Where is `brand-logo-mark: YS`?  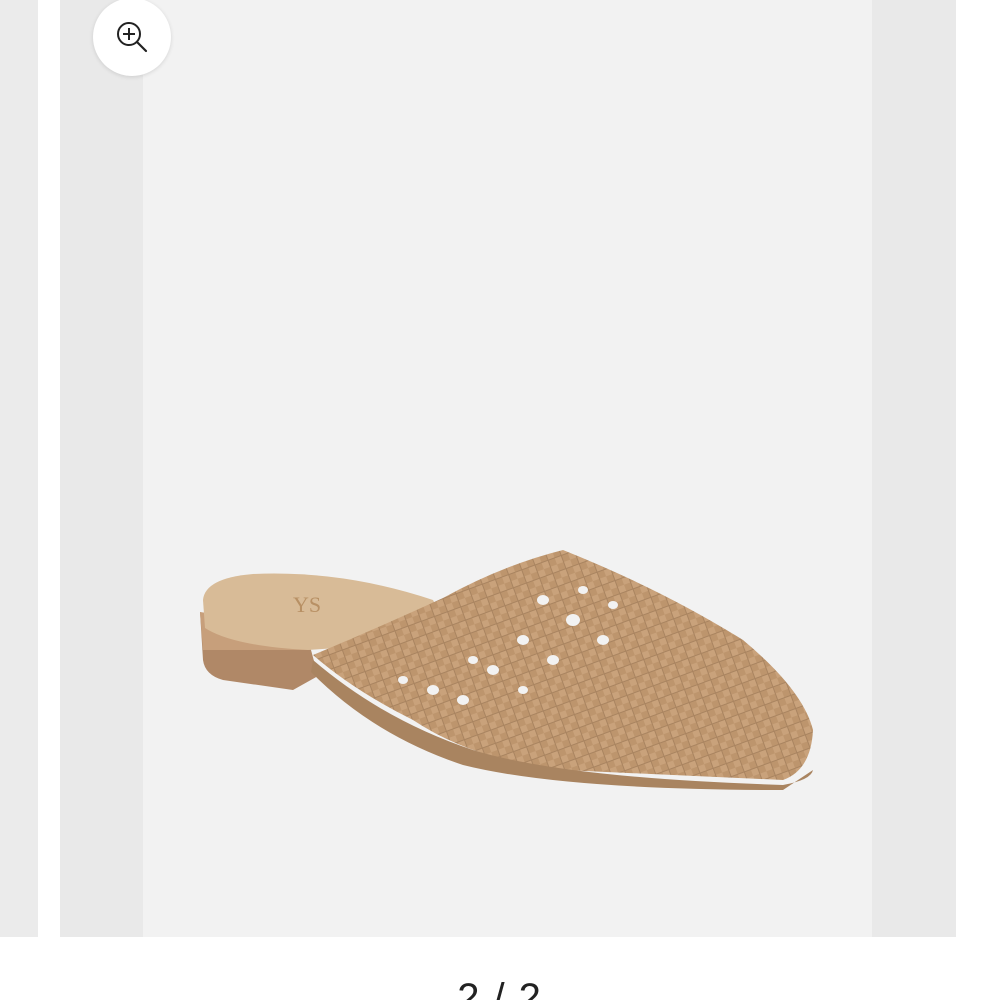 brand-logo-mark: YS is located at coordinates (307, 604).